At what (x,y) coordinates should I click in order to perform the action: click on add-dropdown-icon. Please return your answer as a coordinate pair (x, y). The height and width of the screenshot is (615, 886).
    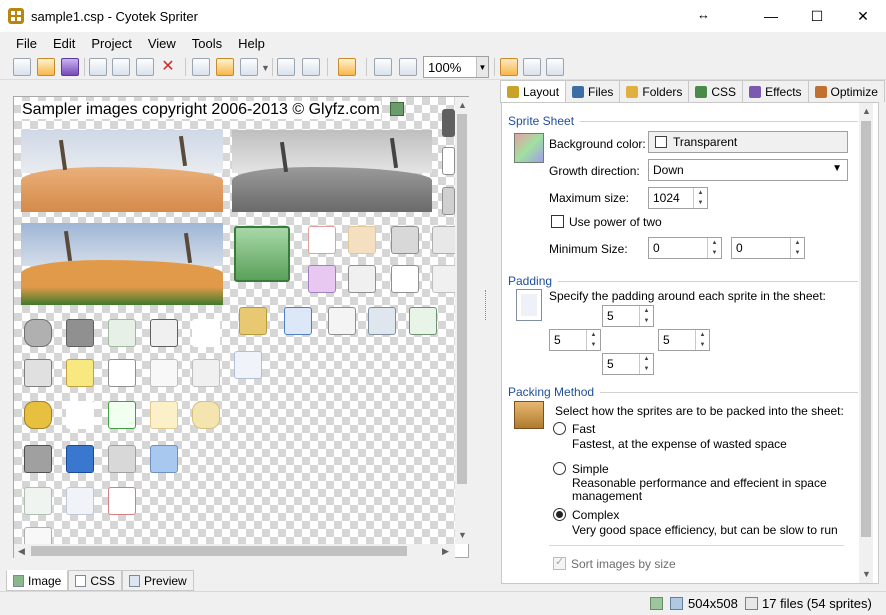
    Looking at the image, I should click on (249, 67).